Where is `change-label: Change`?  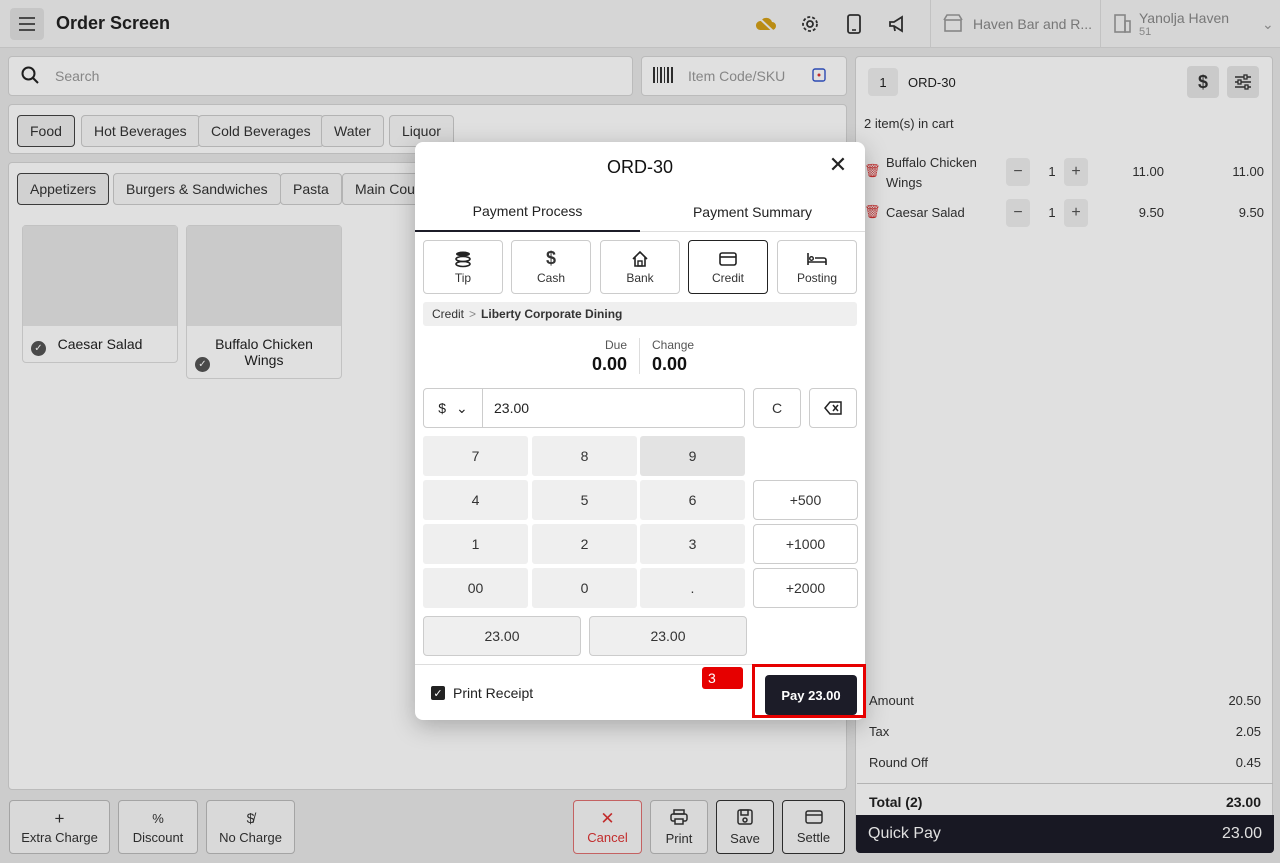 change-label: Change is located at coordinates (673, 345).